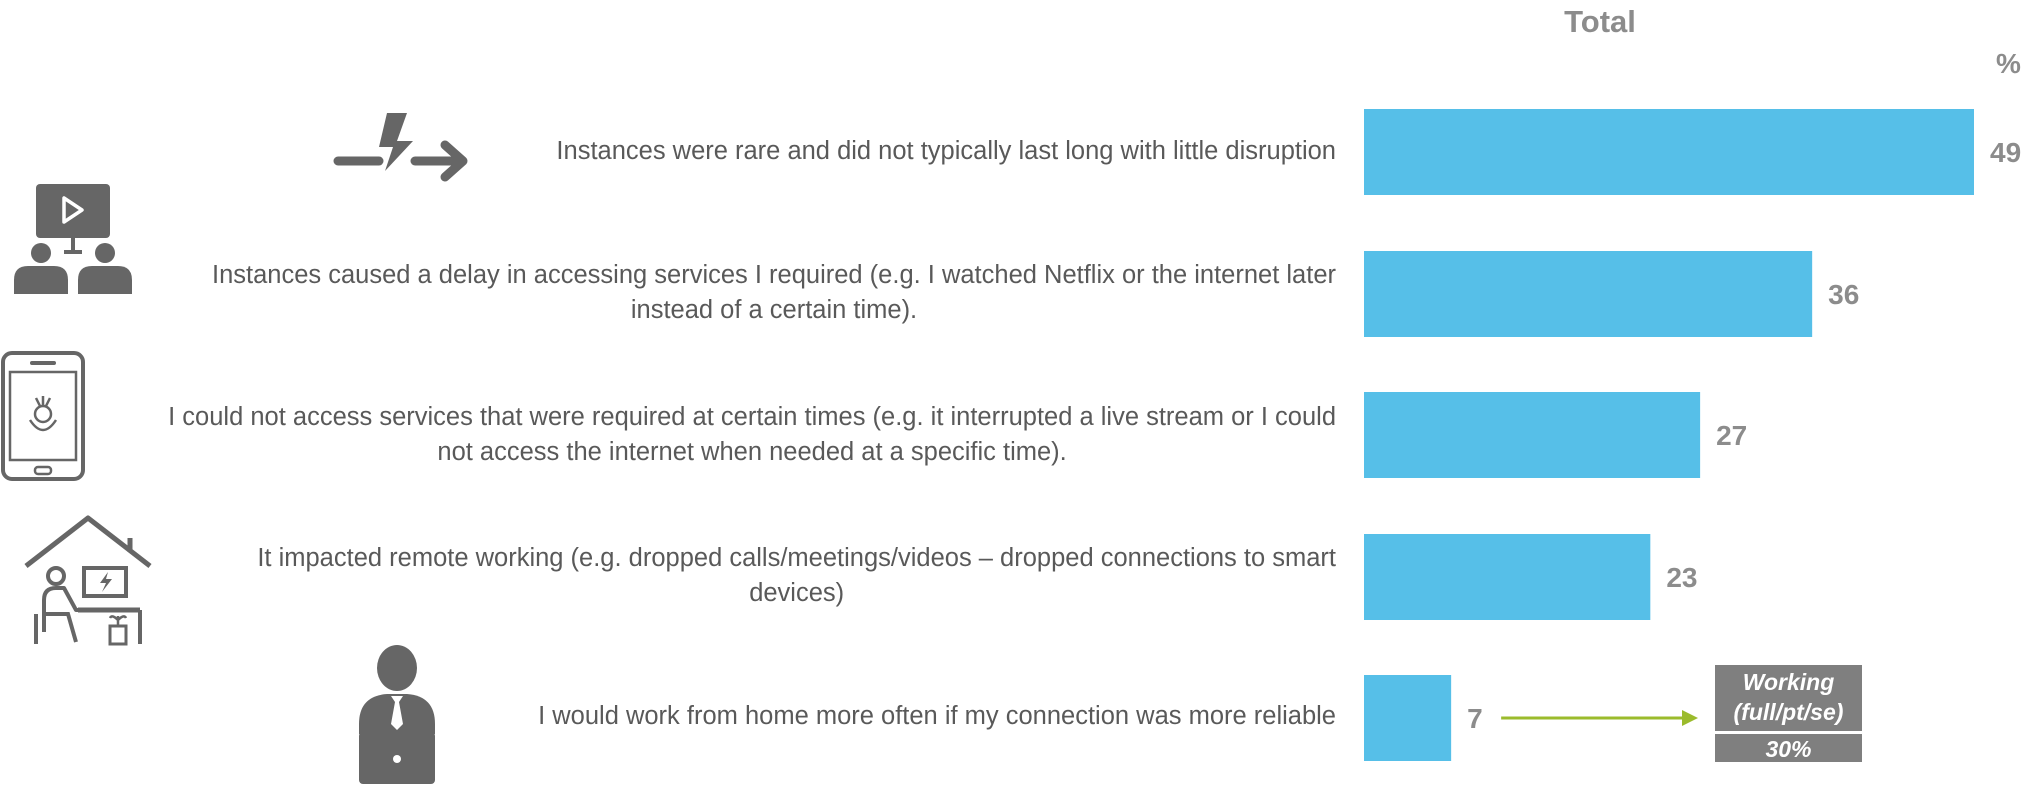 This screenshot has height=787, width=2029. Describe the element at coordinates (1690, 718) in the screenshot. I see `callout-arrow-head` at that location.